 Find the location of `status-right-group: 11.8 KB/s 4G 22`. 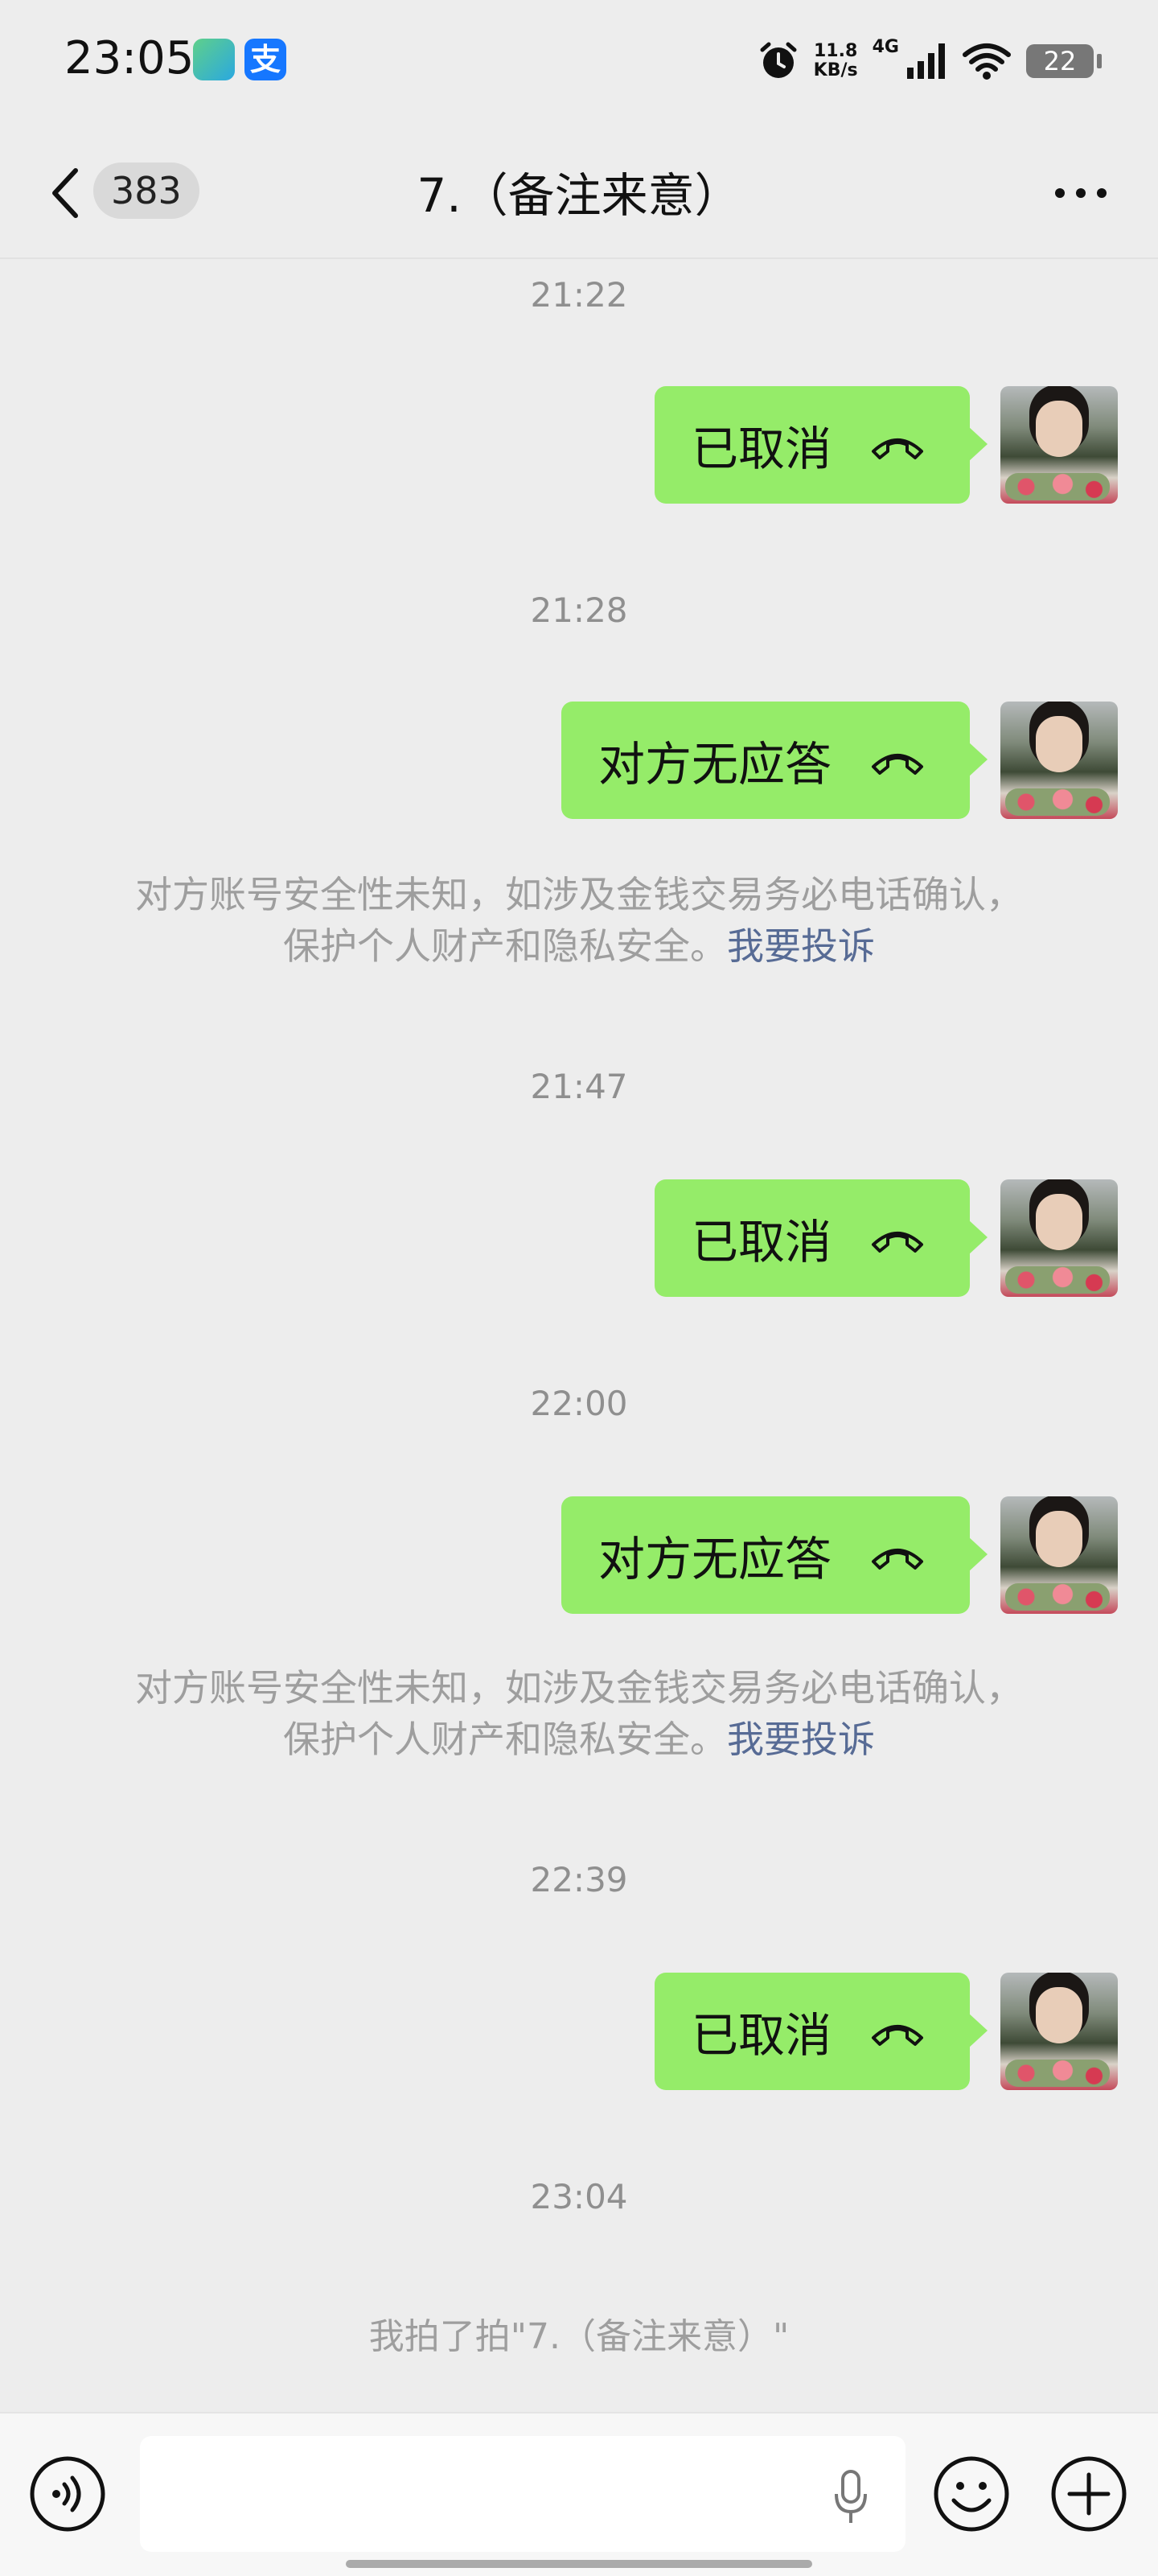

status-right-group: 11.8 KB/s 4G 22 is located at coordinates (930, 61).